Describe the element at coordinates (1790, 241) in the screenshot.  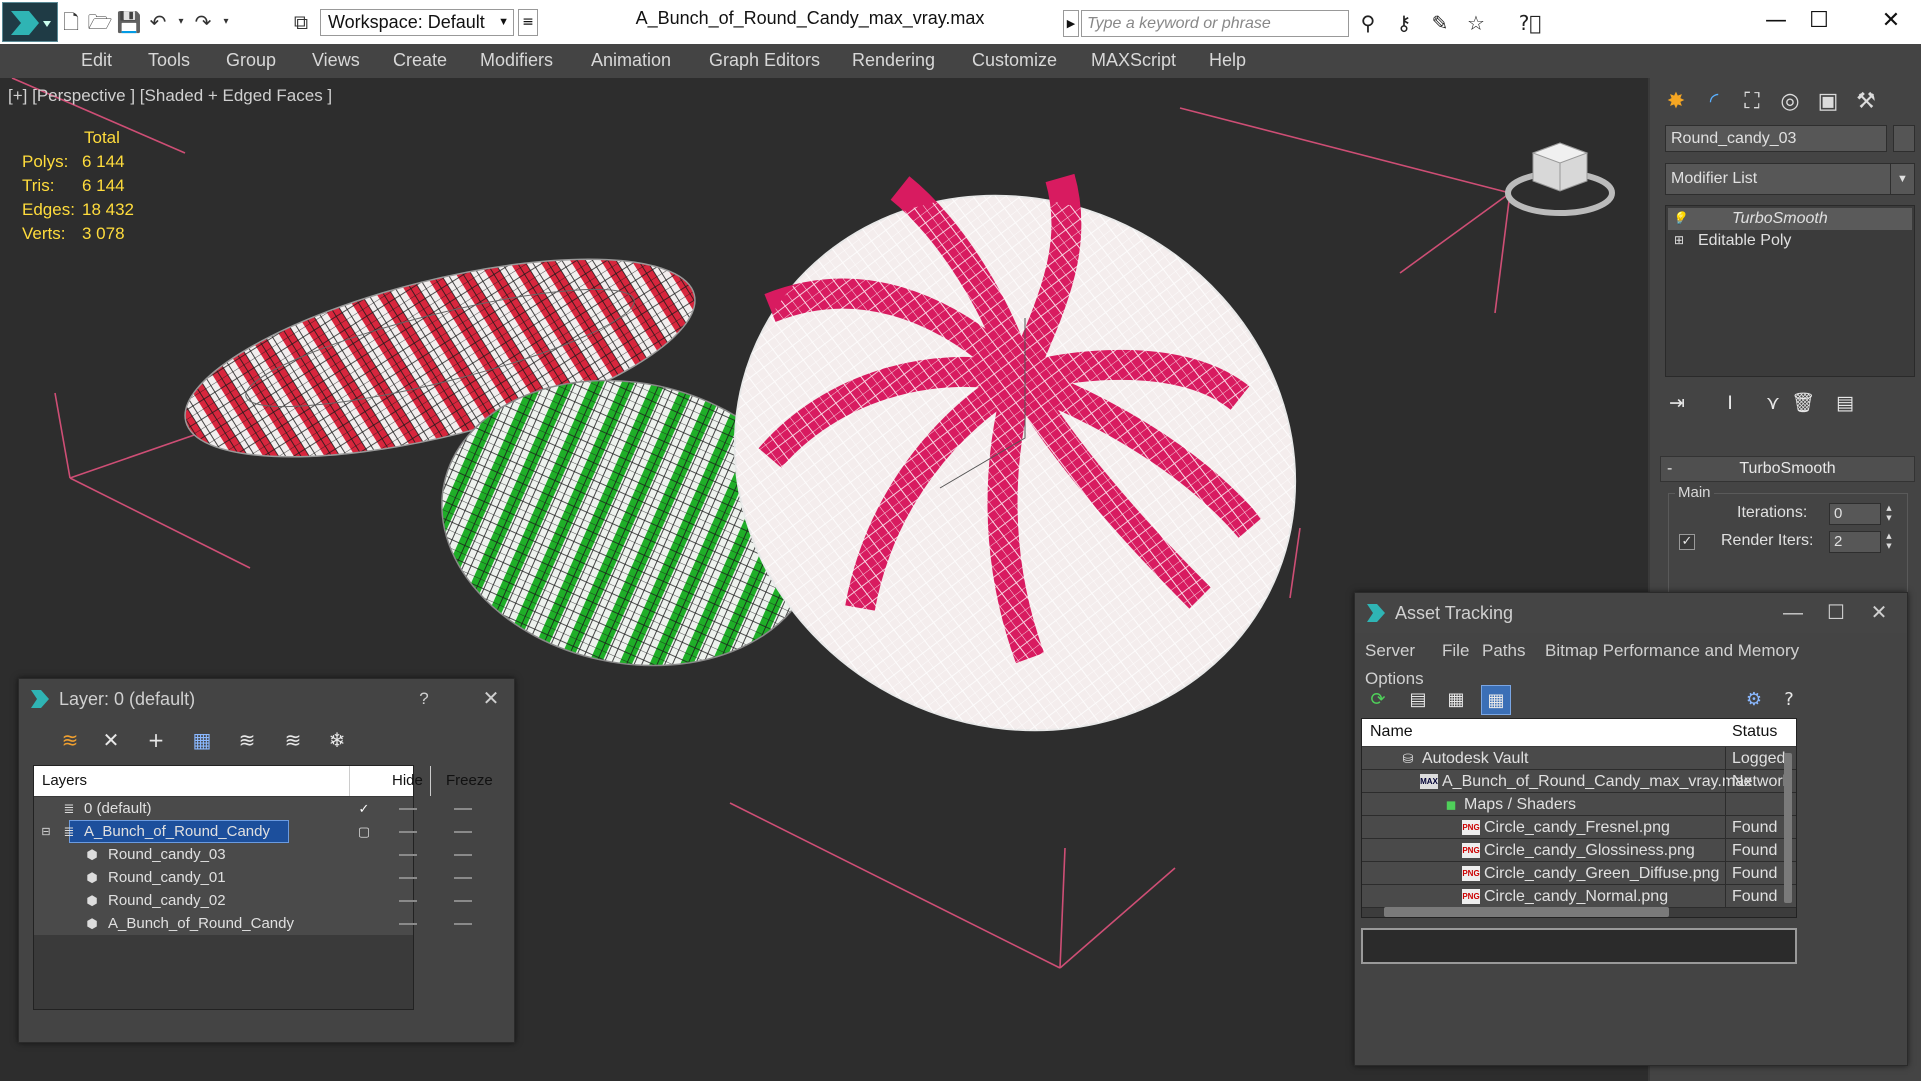
I see `stack-item-editable-poly: ⊞ Editable Poly` at that location.